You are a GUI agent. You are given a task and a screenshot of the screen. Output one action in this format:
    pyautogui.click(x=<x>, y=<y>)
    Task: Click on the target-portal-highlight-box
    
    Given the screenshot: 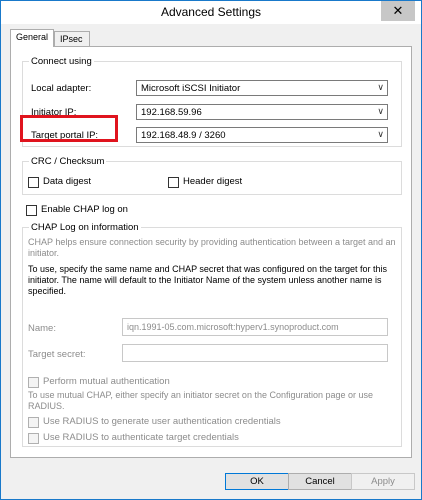 What is the action you would take?
    pyautogui.click(x=69, y=128)
    